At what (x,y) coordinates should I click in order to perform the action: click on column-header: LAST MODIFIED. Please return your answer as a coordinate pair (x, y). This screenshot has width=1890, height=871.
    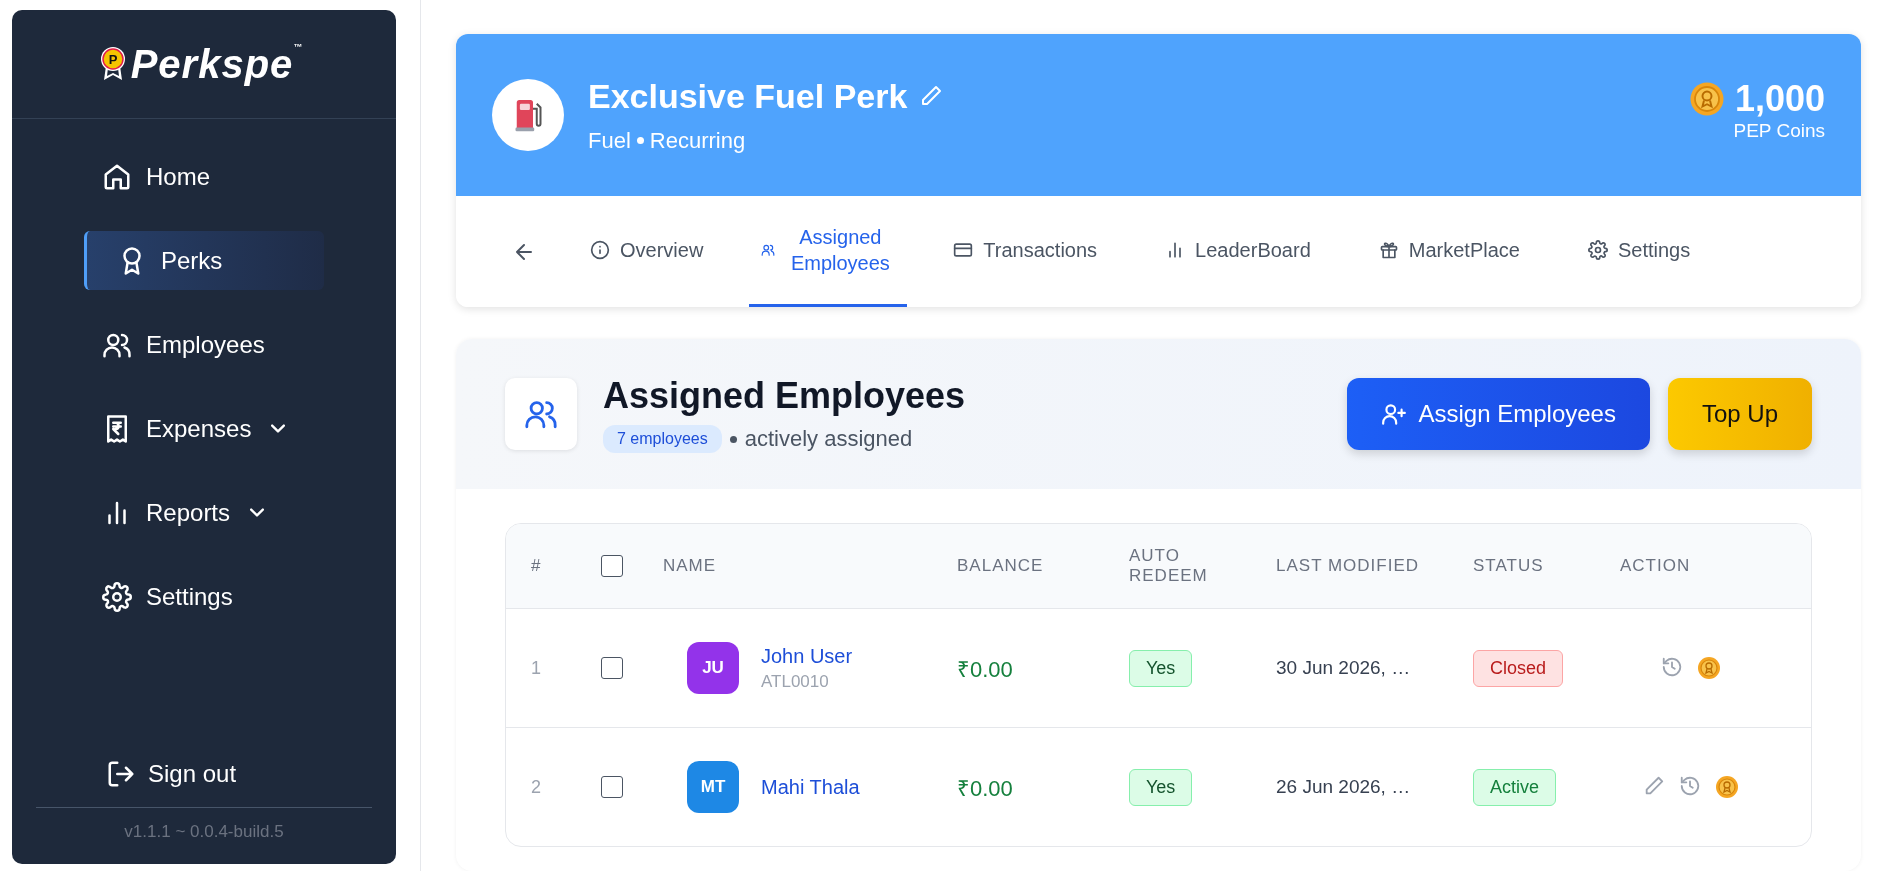
    Looking at the image, I should click on (1348, 566).